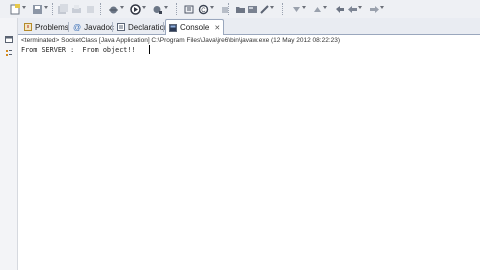 Image resolution: width=480 pixels, height=270 pixels. I want to click on back-icon, so click(352, 9).